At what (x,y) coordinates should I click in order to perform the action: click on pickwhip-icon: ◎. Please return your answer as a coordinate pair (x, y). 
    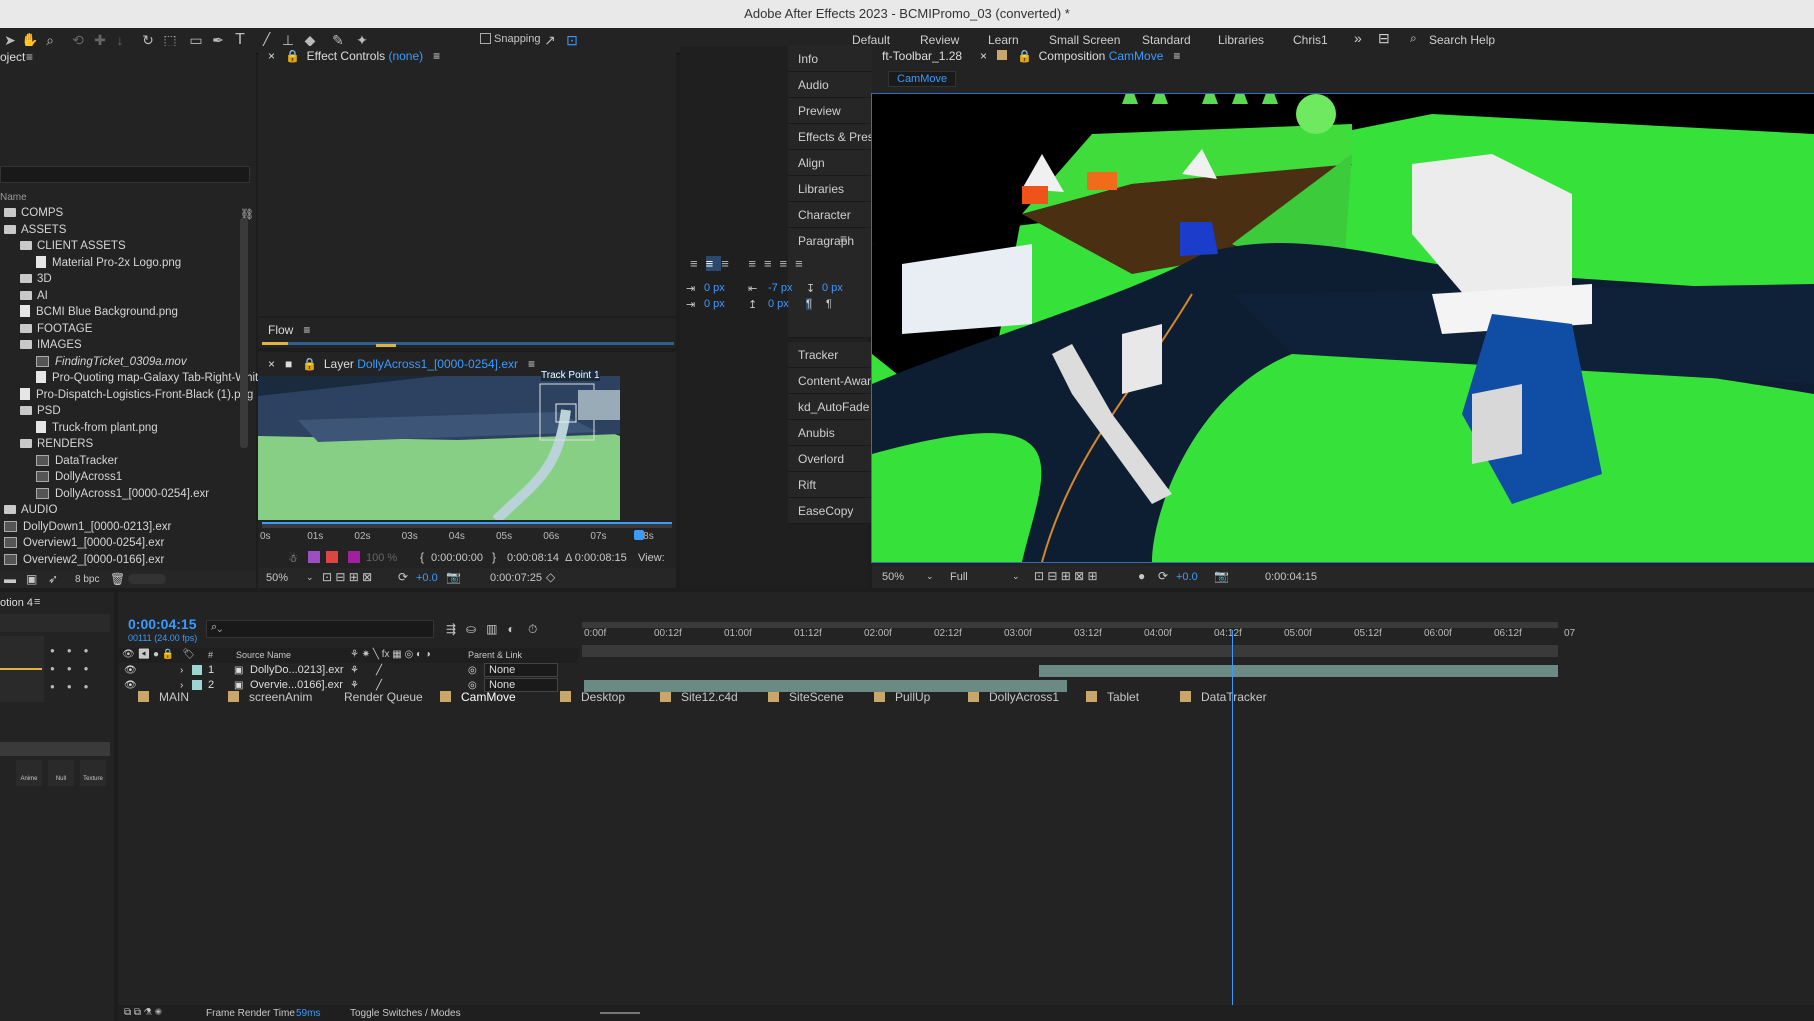
    Looking at the image, I should click on (472, 685).